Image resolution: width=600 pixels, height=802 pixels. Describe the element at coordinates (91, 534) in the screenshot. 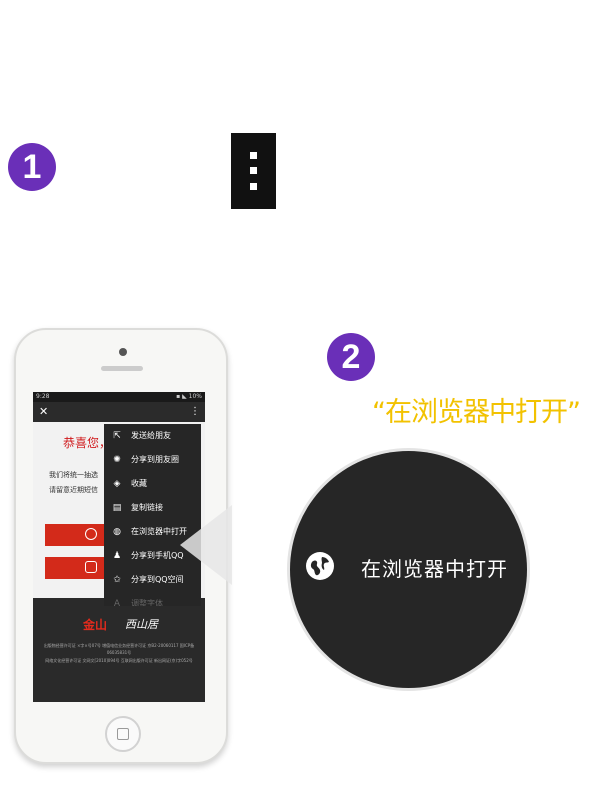

I see `camera-icon` at that location.